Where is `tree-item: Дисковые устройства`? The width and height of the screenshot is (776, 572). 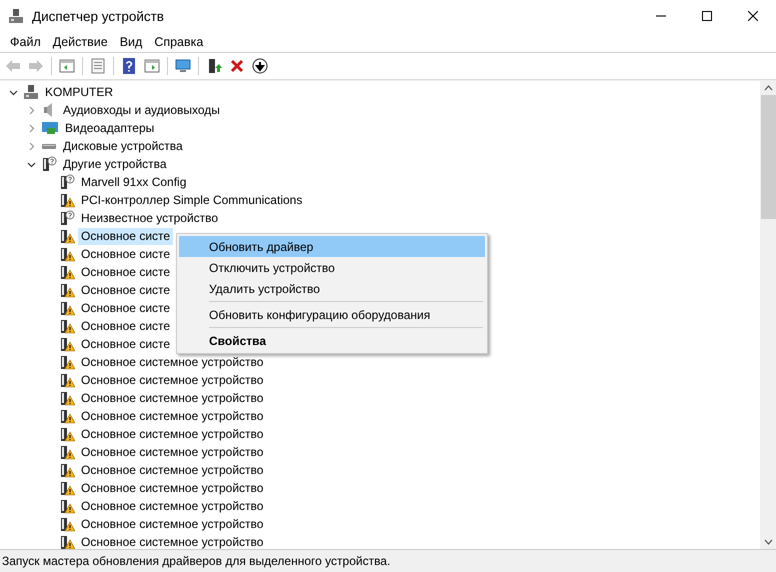
tree-item: Дисковые устройства is located at coordinates (123, 146).